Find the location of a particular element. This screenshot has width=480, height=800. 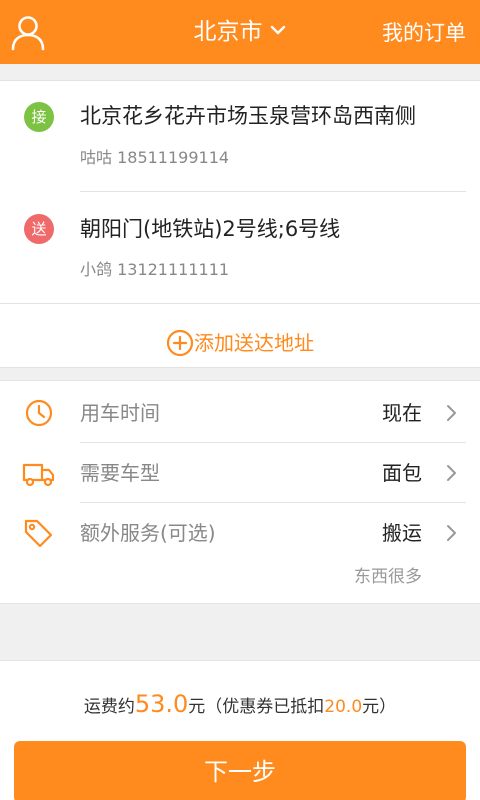

dropoff-address: 朝阳门(地铁站)2号线;6号线 is located at coordinates (210, 229).